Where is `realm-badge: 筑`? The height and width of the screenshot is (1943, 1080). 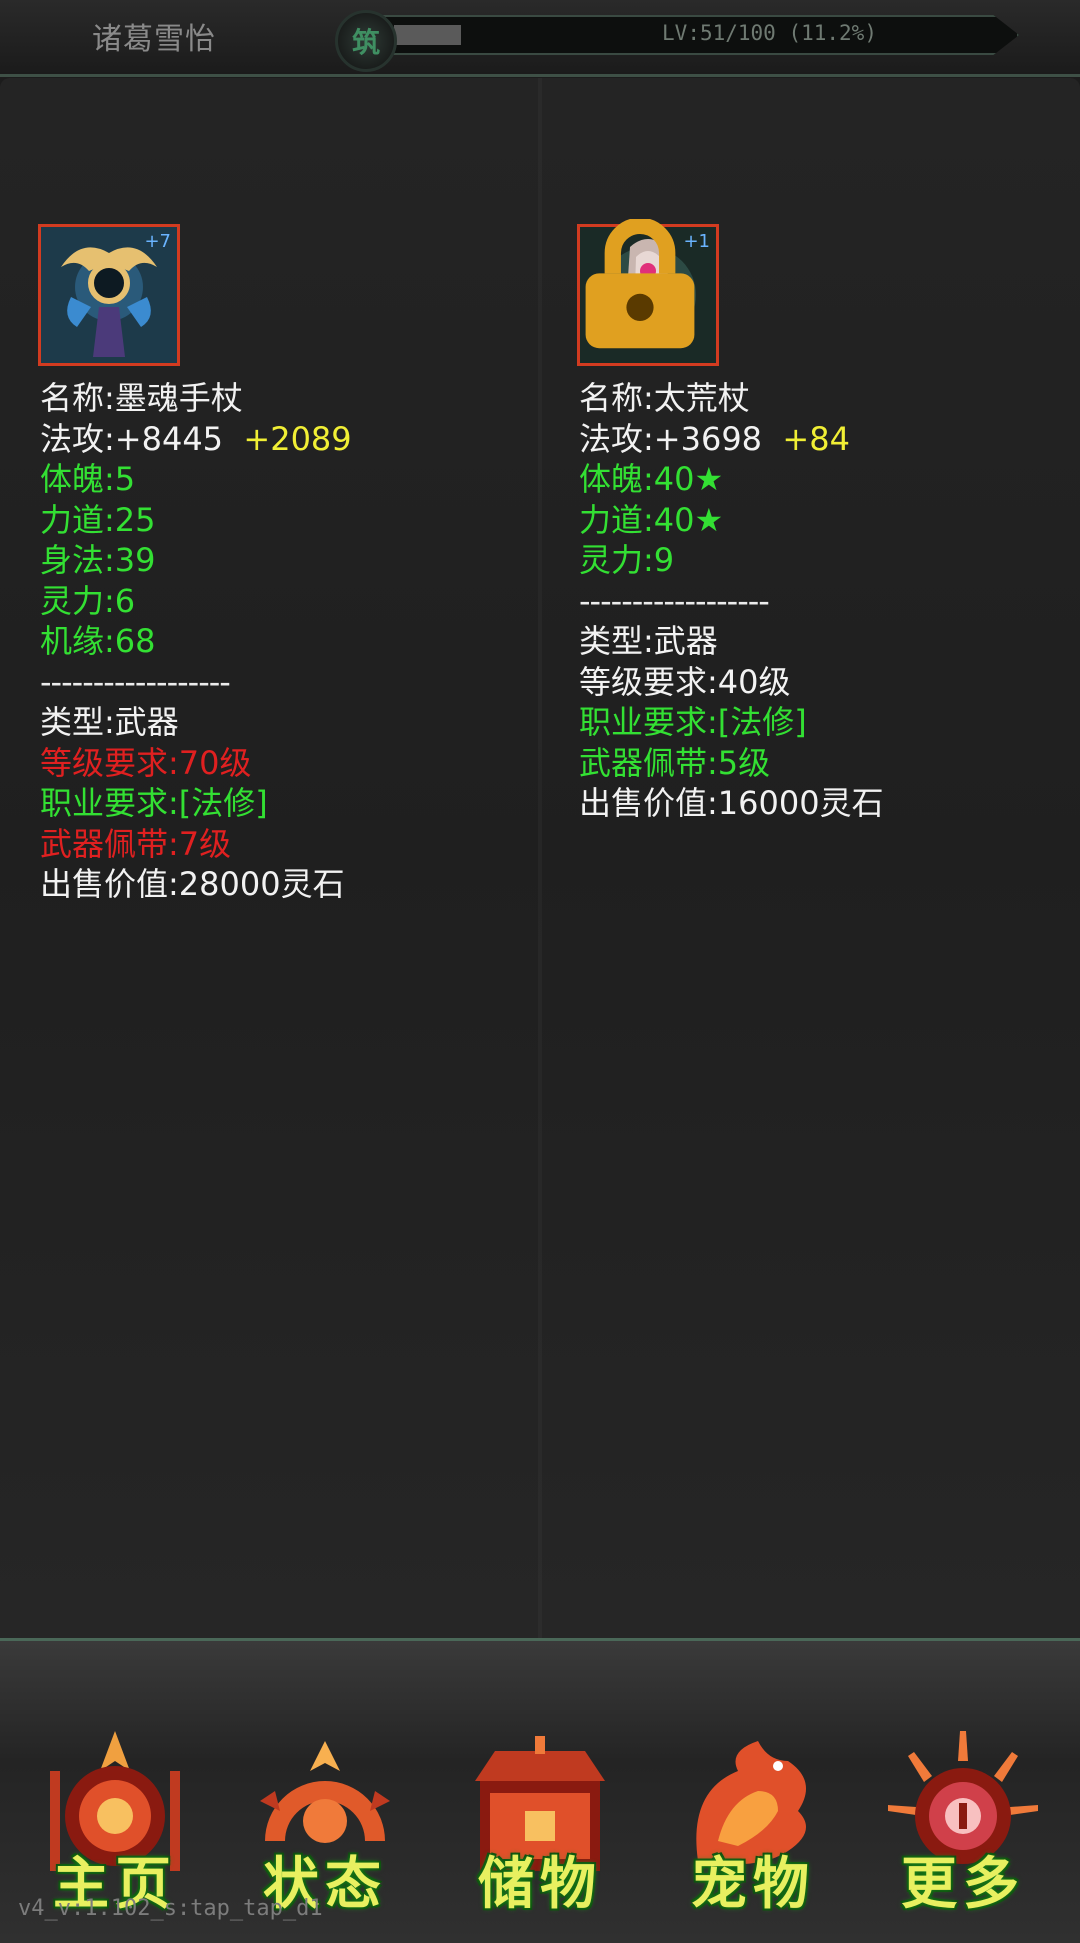
realm-badge: 筑 is located at coordinates (366, 41).